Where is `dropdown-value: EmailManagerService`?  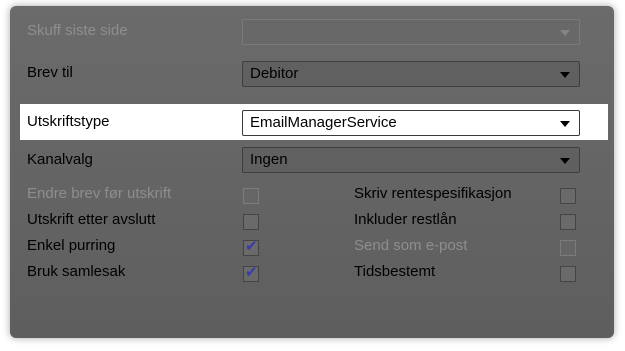 dropdown-value: EmailManagerService is located at coordinates (323, 122).